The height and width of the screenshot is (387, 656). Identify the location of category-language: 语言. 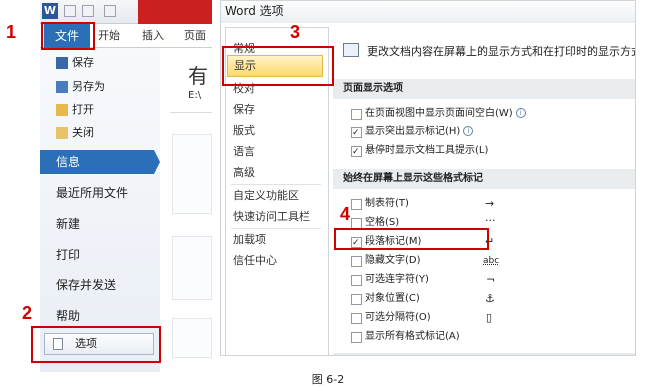
(244, 152).